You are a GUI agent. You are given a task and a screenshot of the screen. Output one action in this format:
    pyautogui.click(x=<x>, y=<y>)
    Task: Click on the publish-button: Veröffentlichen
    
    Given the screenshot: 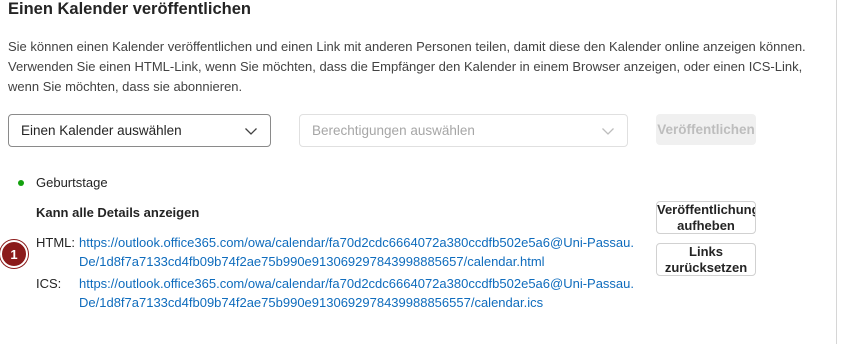 What is the action you would take?
    pyautogui.click(x=706, y=129)
    